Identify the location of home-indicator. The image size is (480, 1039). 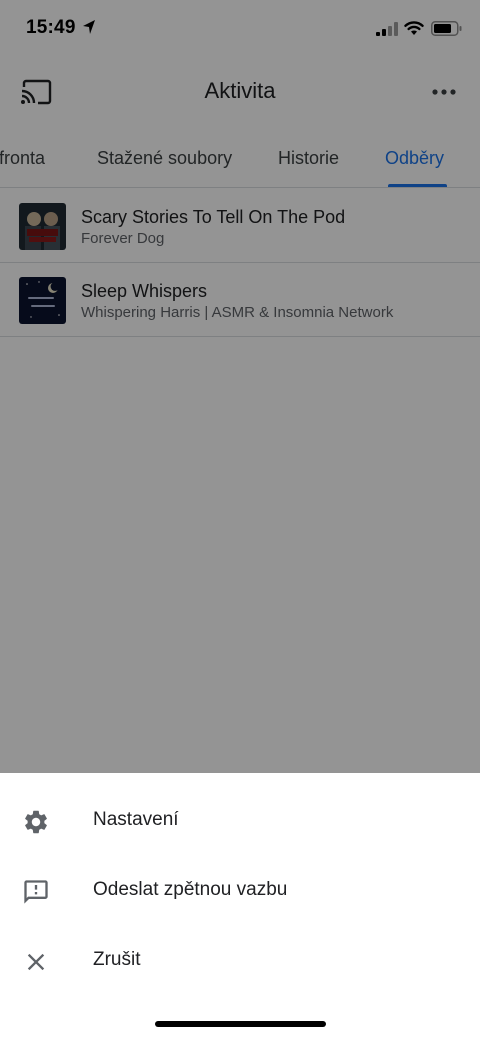
(240, 1024).